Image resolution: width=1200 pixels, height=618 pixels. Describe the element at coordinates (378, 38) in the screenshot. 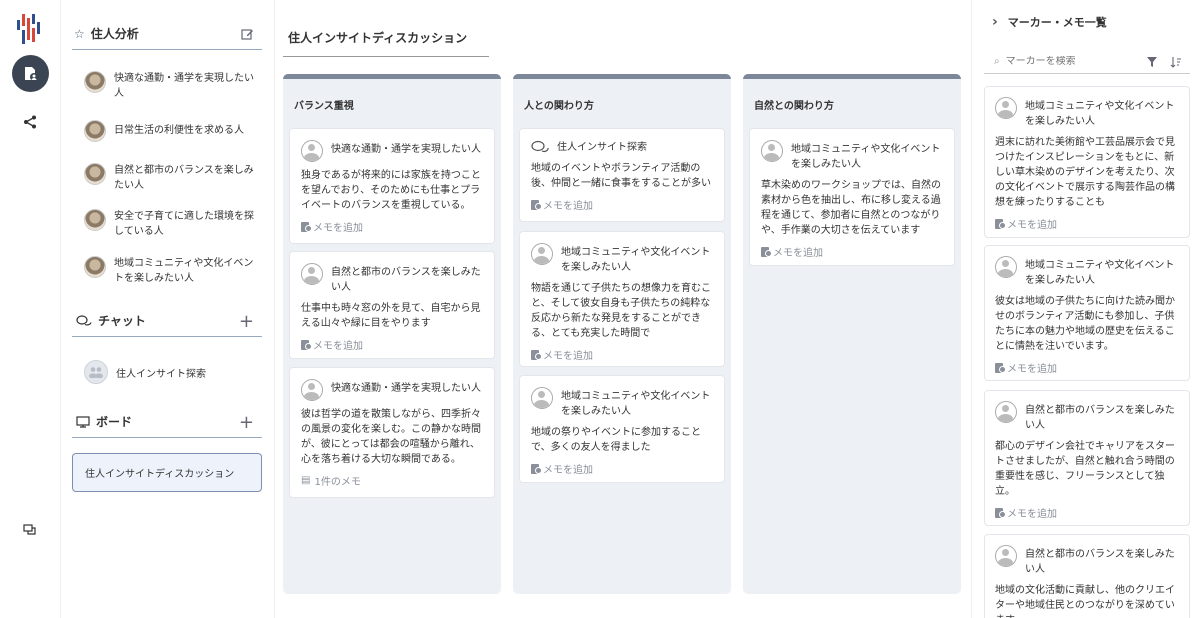

I see `page-title: 住人インサイトディスカッション` at that location.